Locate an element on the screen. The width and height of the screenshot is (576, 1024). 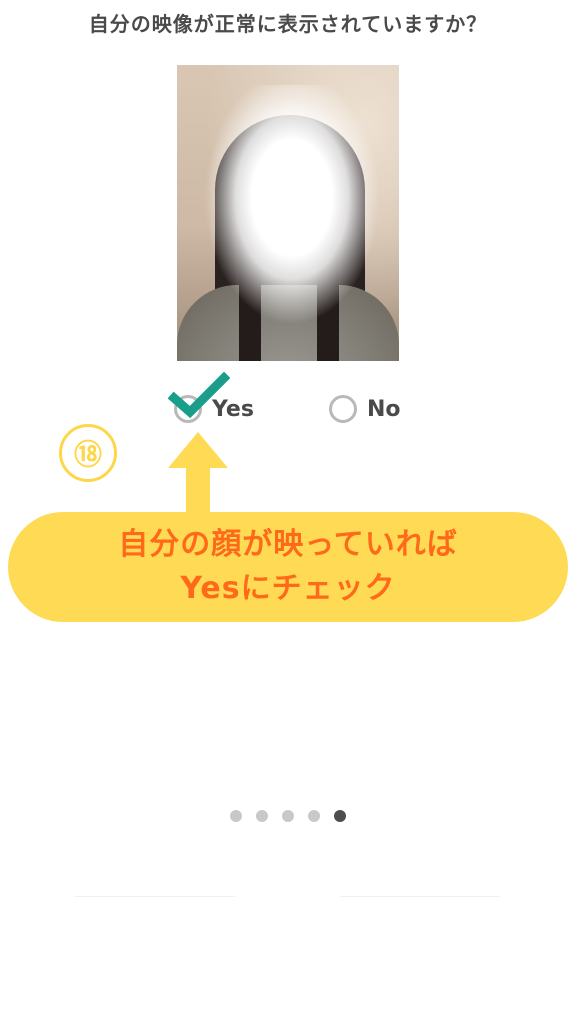
checkmark-icon is located at coordinates (199, 395).